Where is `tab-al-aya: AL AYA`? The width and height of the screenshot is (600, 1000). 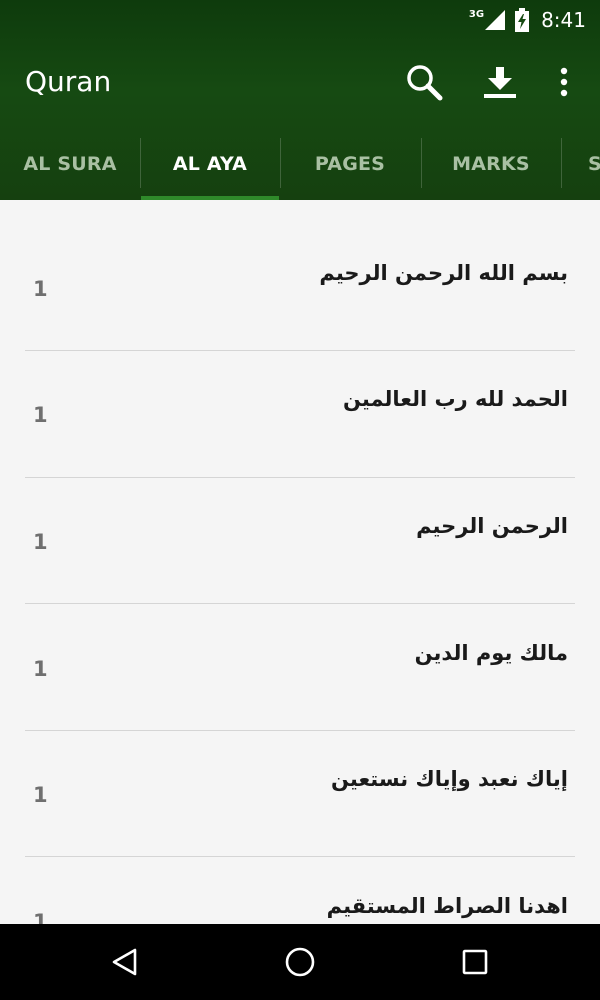 tab-al-aya: AL AYA is located at coordinates (210, 164).